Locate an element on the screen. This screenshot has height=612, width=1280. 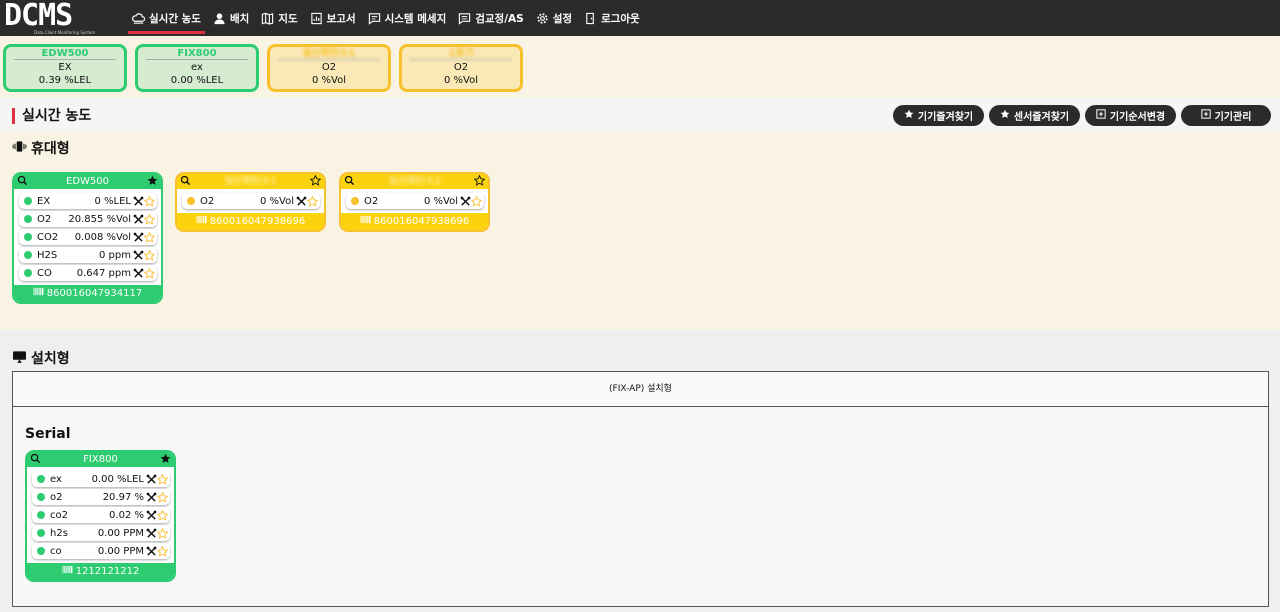
button-label: 기기관리 is located at coordinates (1233, 117).